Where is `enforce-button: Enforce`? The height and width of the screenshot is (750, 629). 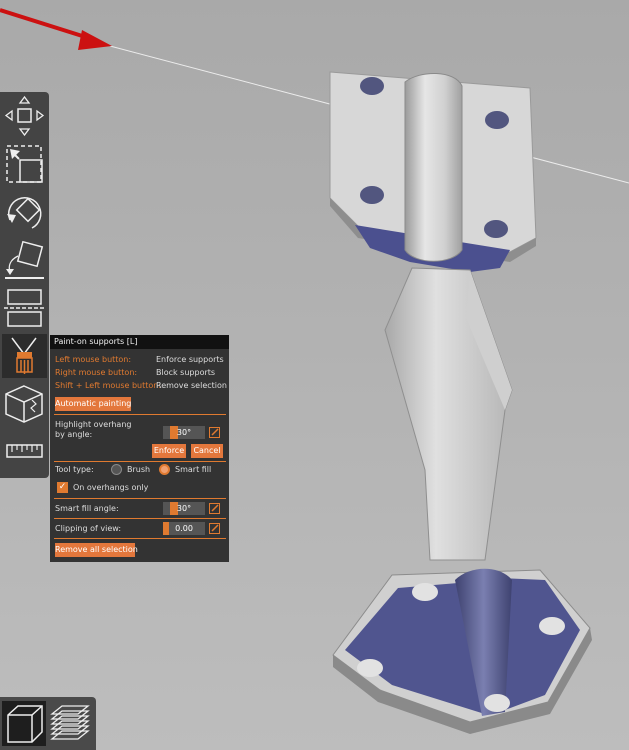 enforce-button: Enforce is located at coordinates (169, 451).